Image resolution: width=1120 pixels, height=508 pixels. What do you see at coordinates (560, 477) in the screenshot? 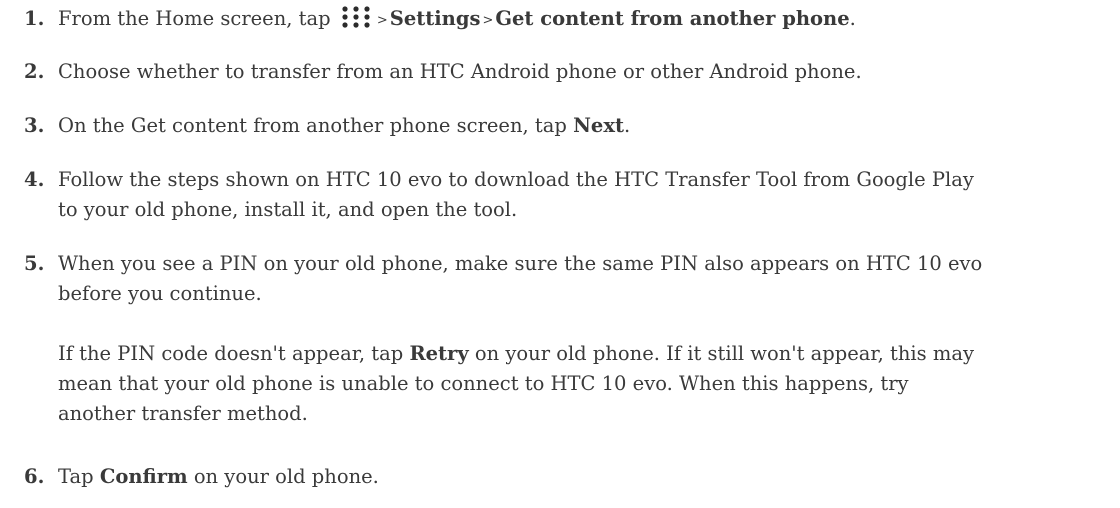
I see `step-6: 6. Tap Confirm on your old phone.` at bounding box center [560, 477].